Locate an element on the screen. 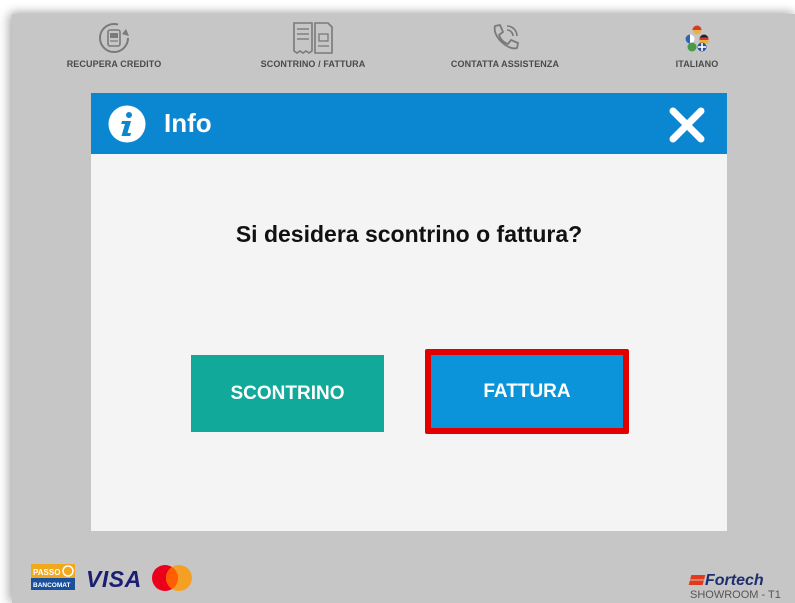  bancomat-top-text: PASSO is located at coordinates (46, 572).